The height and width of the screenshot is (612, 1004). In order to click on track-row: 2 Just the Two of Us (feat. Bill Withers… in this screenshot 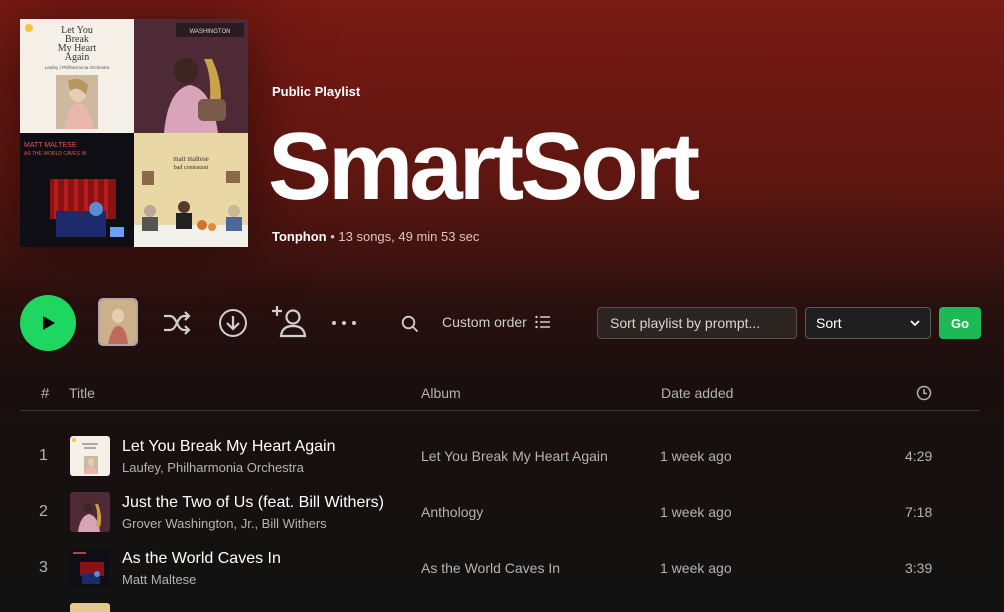, I will do `click(500, 512)`.